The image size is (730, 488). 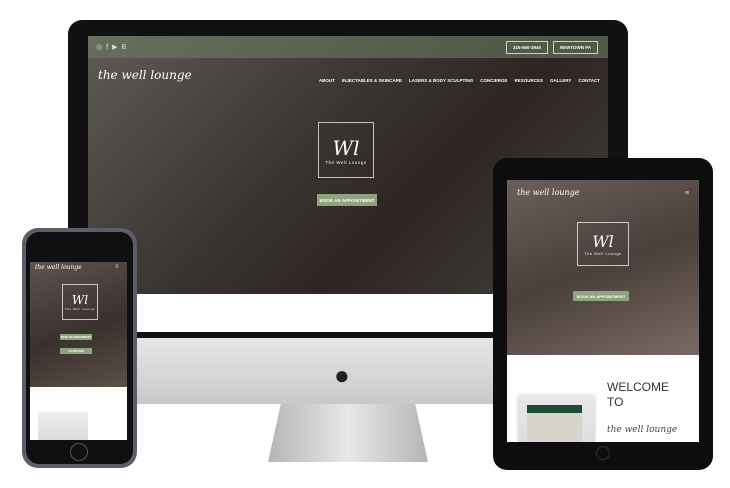 I want to click on nav-lasers: LASERS & BODY SCULPTING, so click(x=441, y=80).